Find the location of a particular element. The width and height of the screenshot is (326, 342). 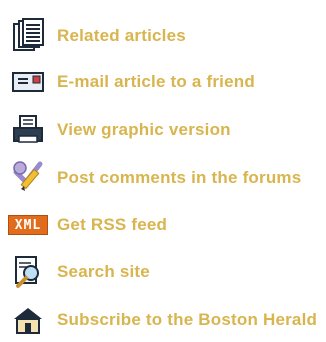

post-comments-link: Post comments in the forums is located at coordinates (163, 178).